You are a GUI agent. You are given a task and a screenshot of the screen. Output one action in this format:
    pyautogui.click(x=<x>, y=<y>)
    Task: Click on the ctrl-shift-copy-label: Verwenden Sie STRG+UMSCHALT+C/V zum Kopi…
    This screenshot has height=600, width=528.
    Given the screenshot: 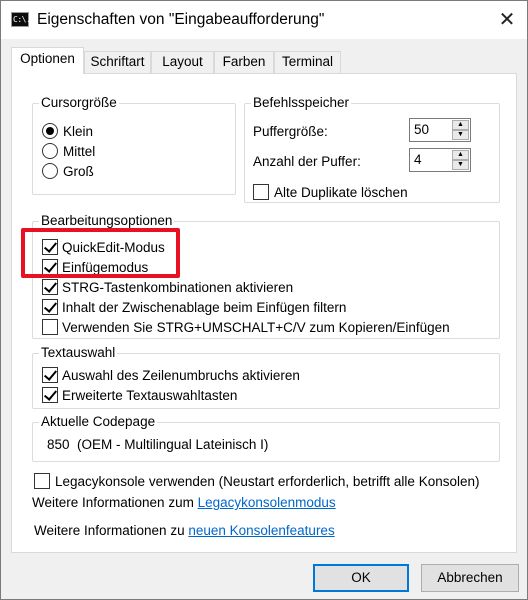 What is the action you would take?
    pyautogui.click(x=256, y=328)
    